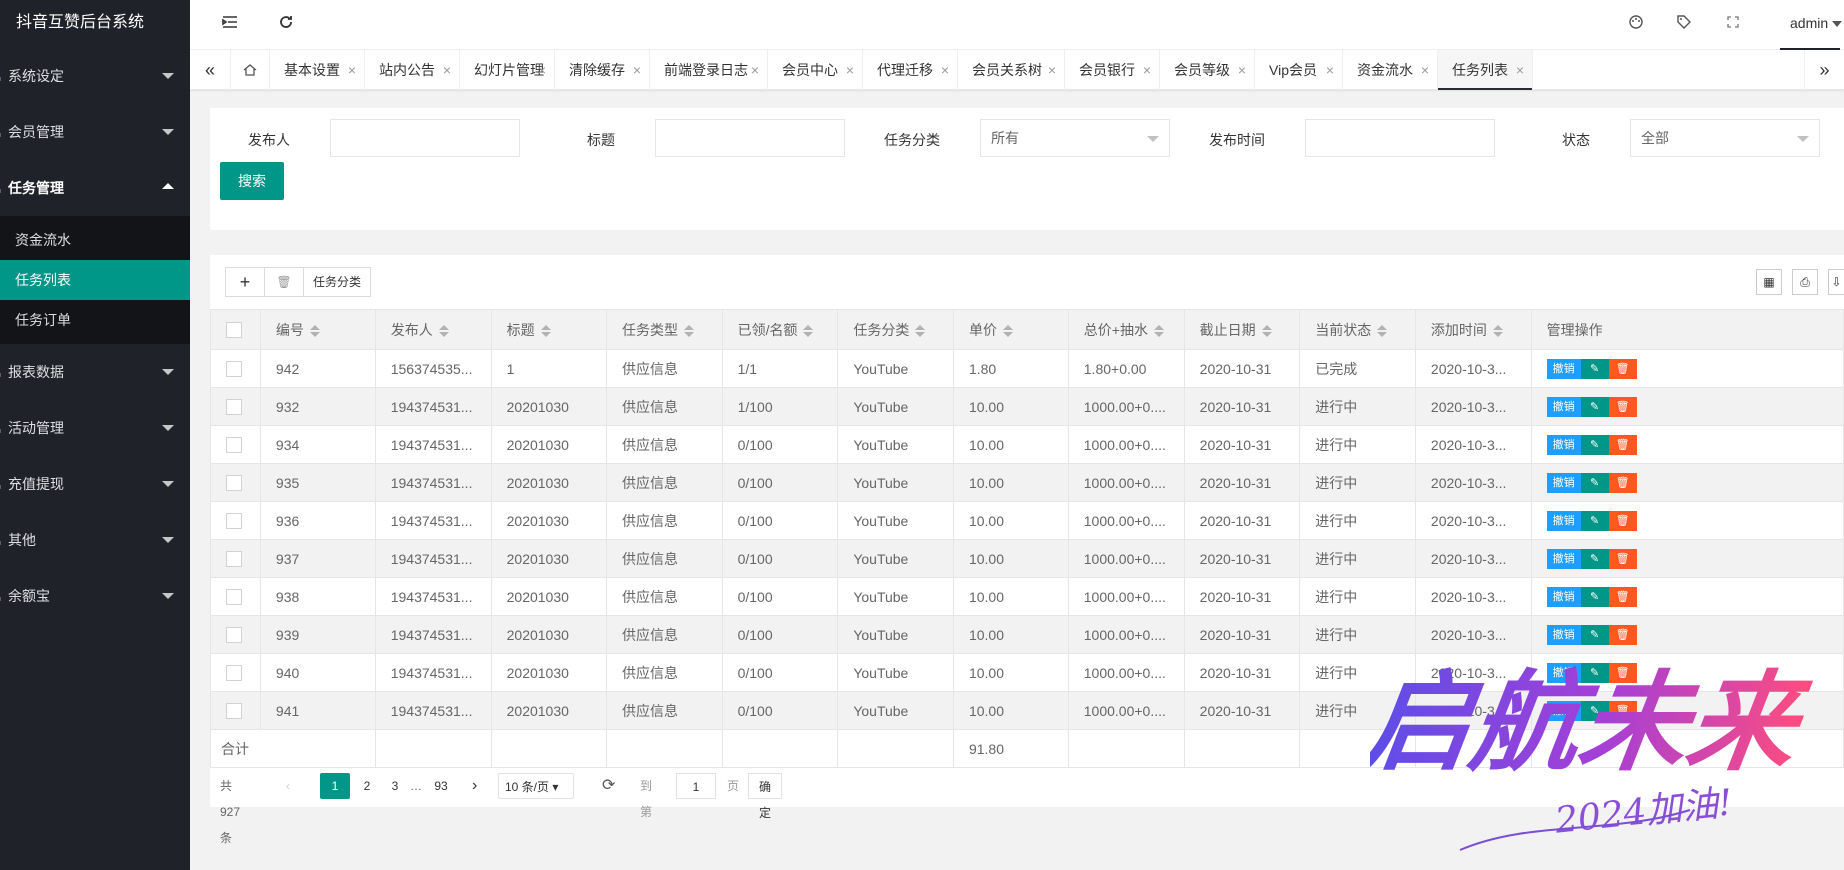  Describe the element at coordinates (709, 70) in the screenshot. I see `tab-4: 前端登录日志 ×` at that location.